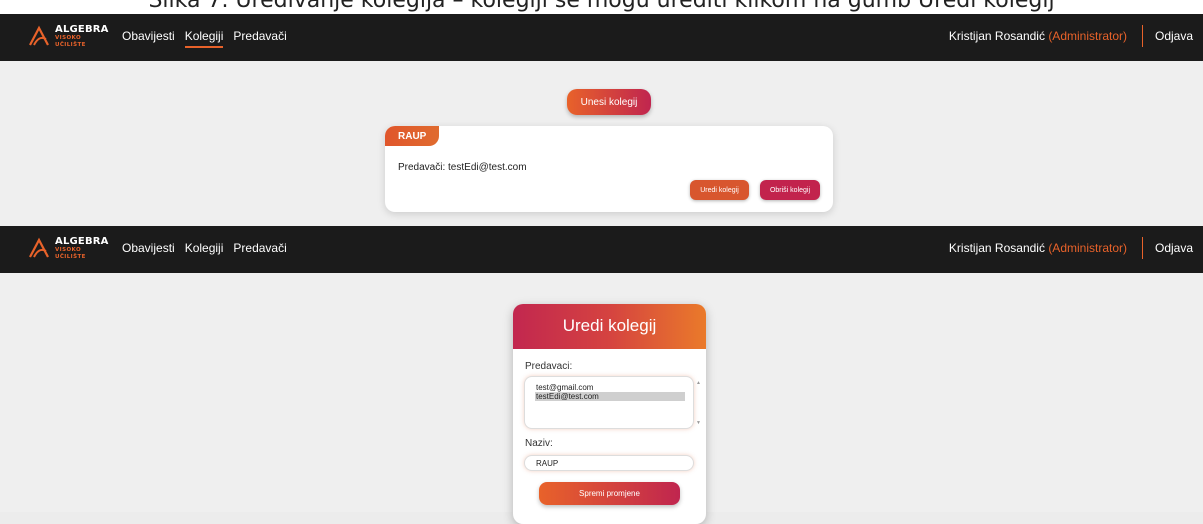  Describe the element at coordinates (612, 402) in the screenshot. I see `lecturers-multiselect: test@gmail.com testEdi@test.com ▲ ▼` at that location.